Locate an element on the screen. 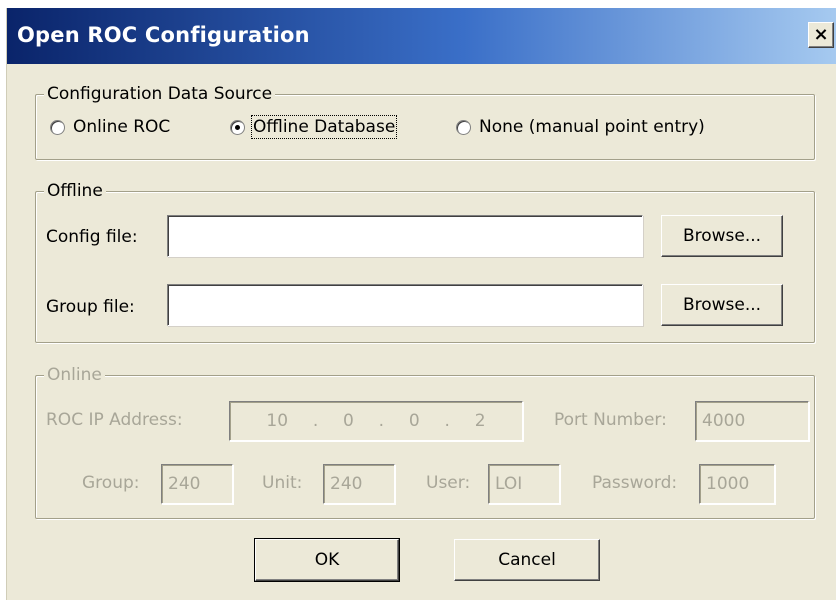  radio-none-manual: None (manual point entry) is located at coordinates (580, 127).